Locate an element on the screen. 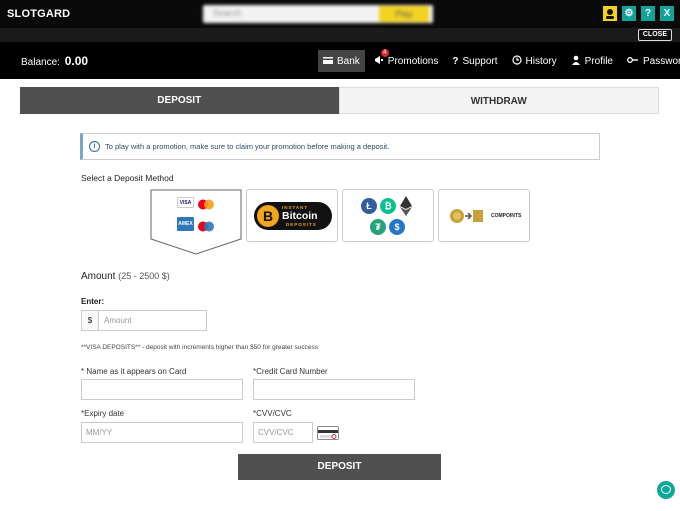  currency-symbol: $ is located at coordinates (90, 320).